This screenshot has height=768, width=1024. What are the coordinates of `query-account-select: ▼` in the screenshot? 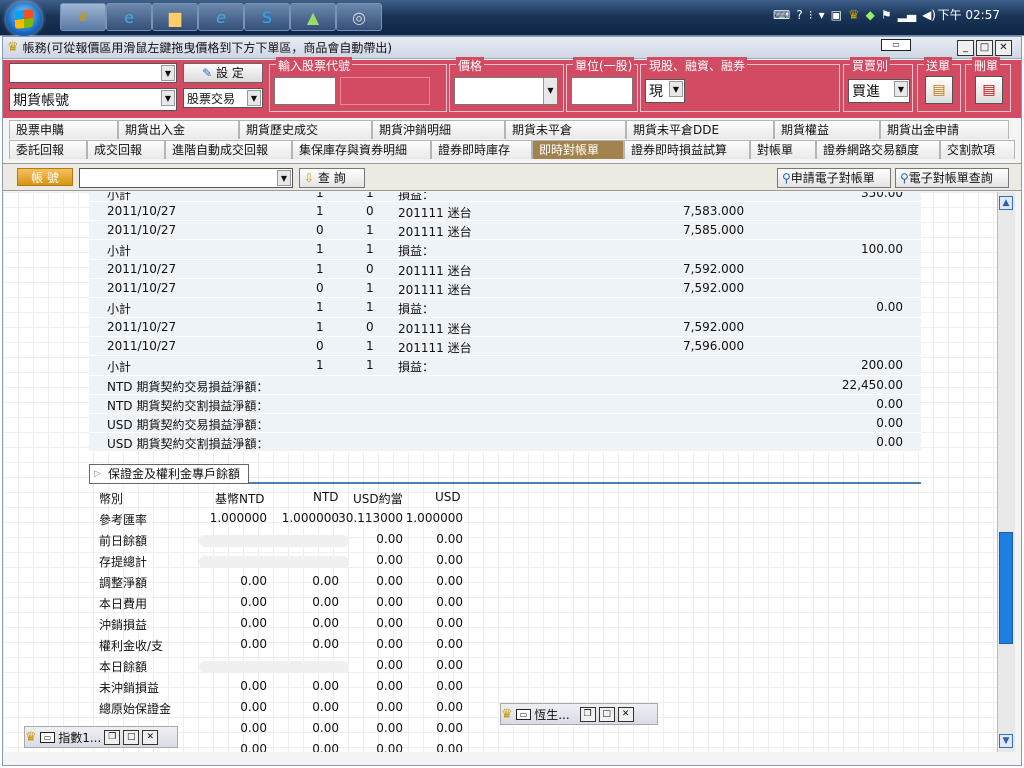 It's located at (186, 178).